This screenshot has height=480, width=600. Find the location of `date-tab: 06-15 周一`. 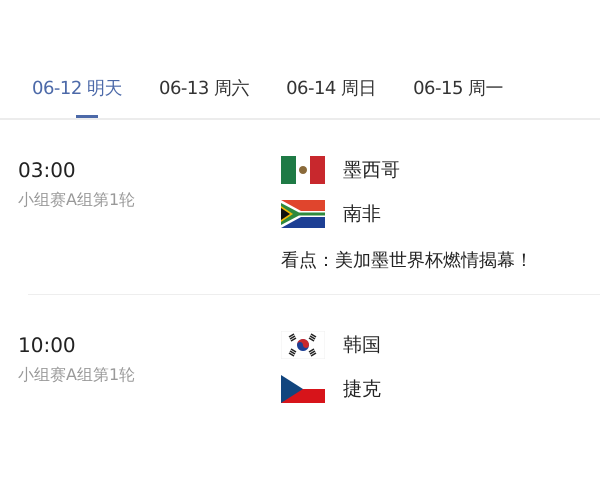

date-tab: 06-15 周一 is located at coordinates (458, 95).